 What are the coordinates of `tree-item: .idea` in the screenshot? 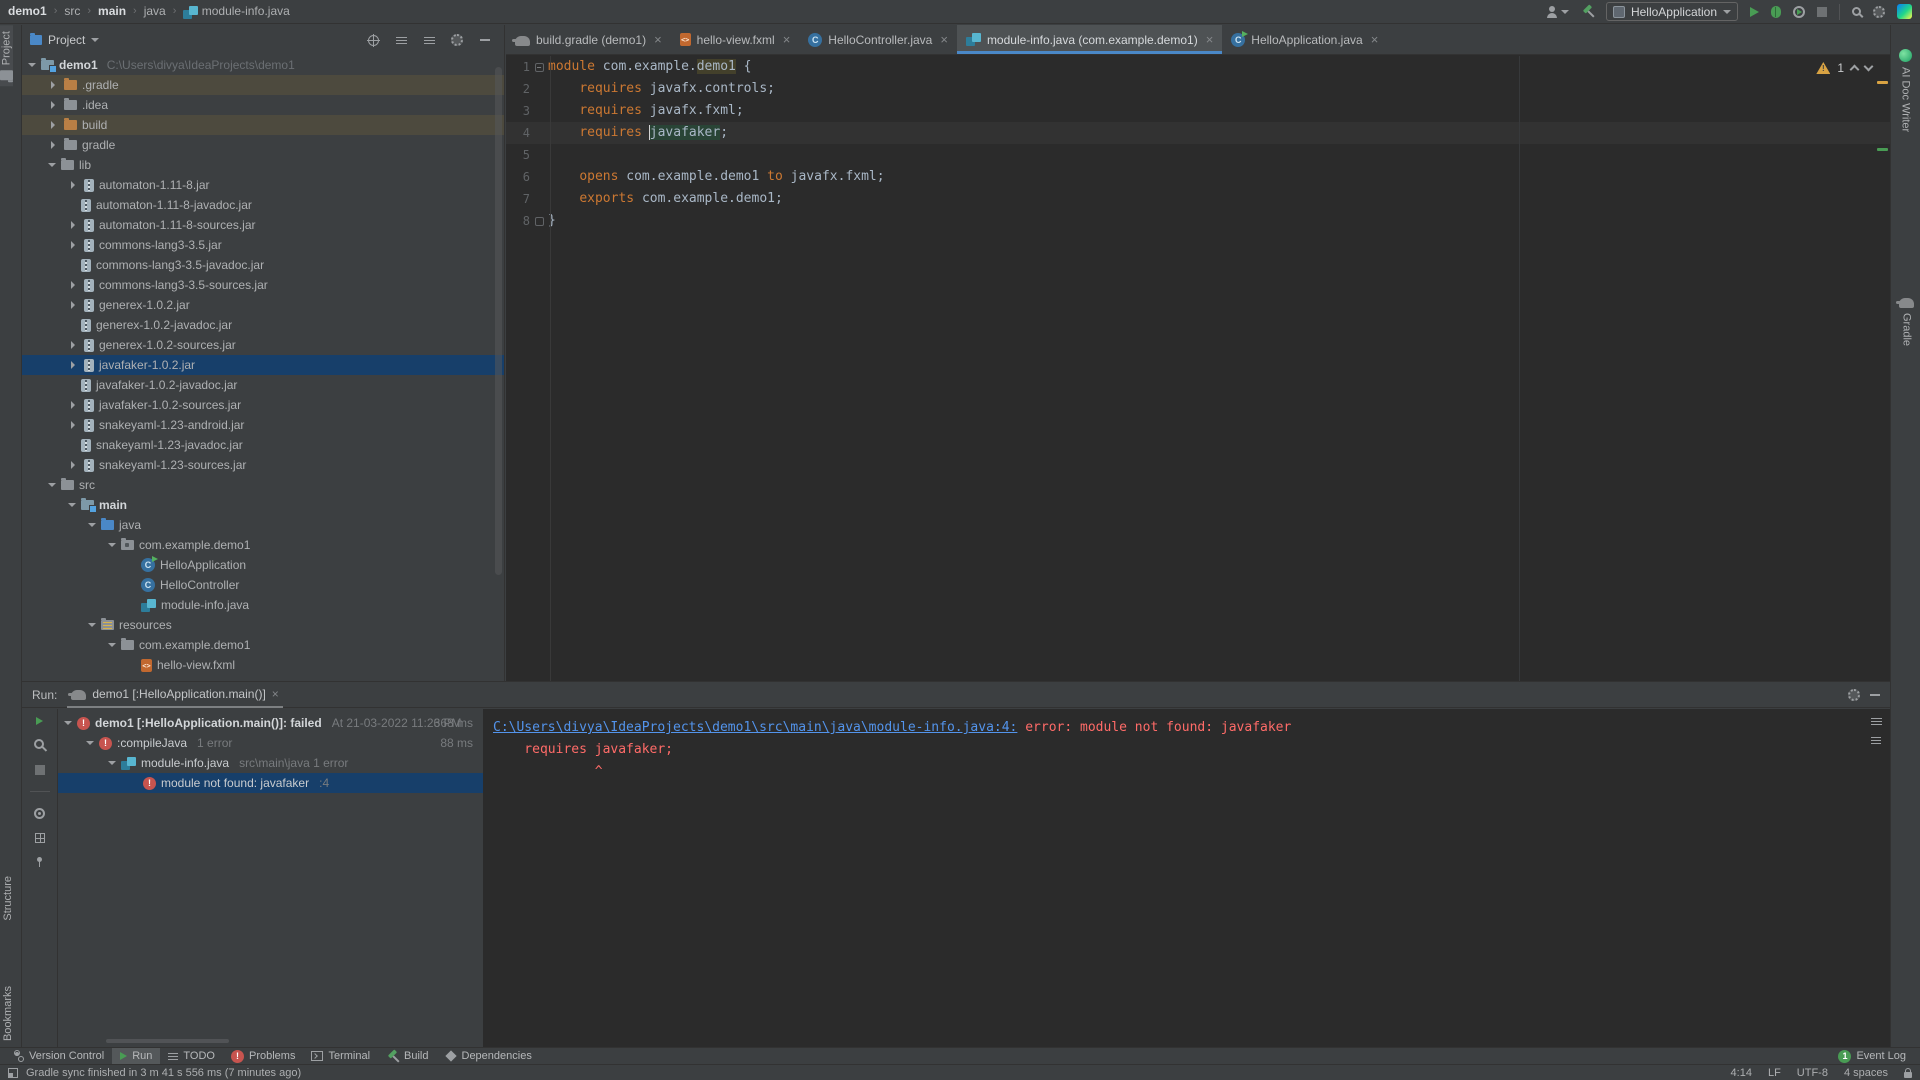 It's located at (263, 105).